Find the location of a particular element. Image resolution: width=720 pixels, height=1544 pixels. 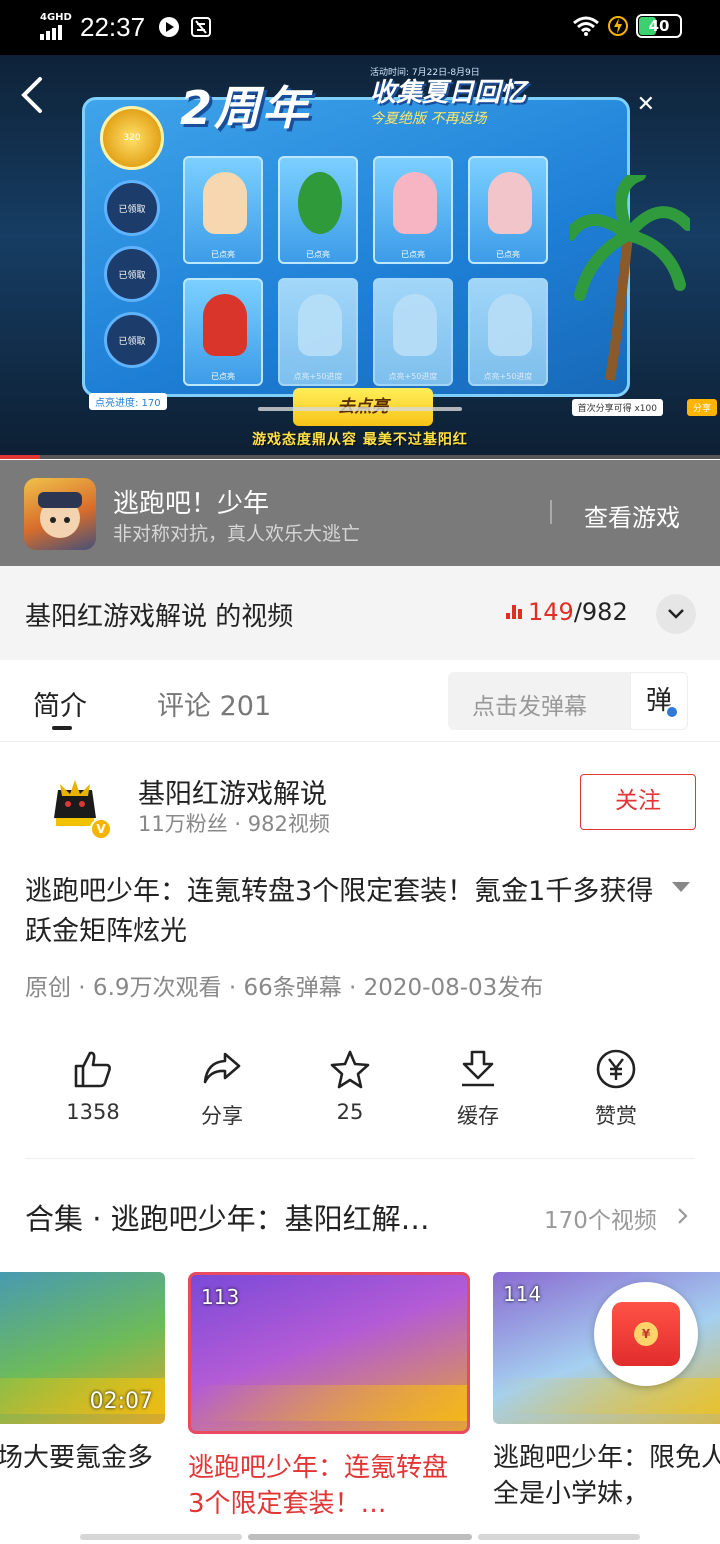

chevron-right-icon is located at coordinates (683, 1216).